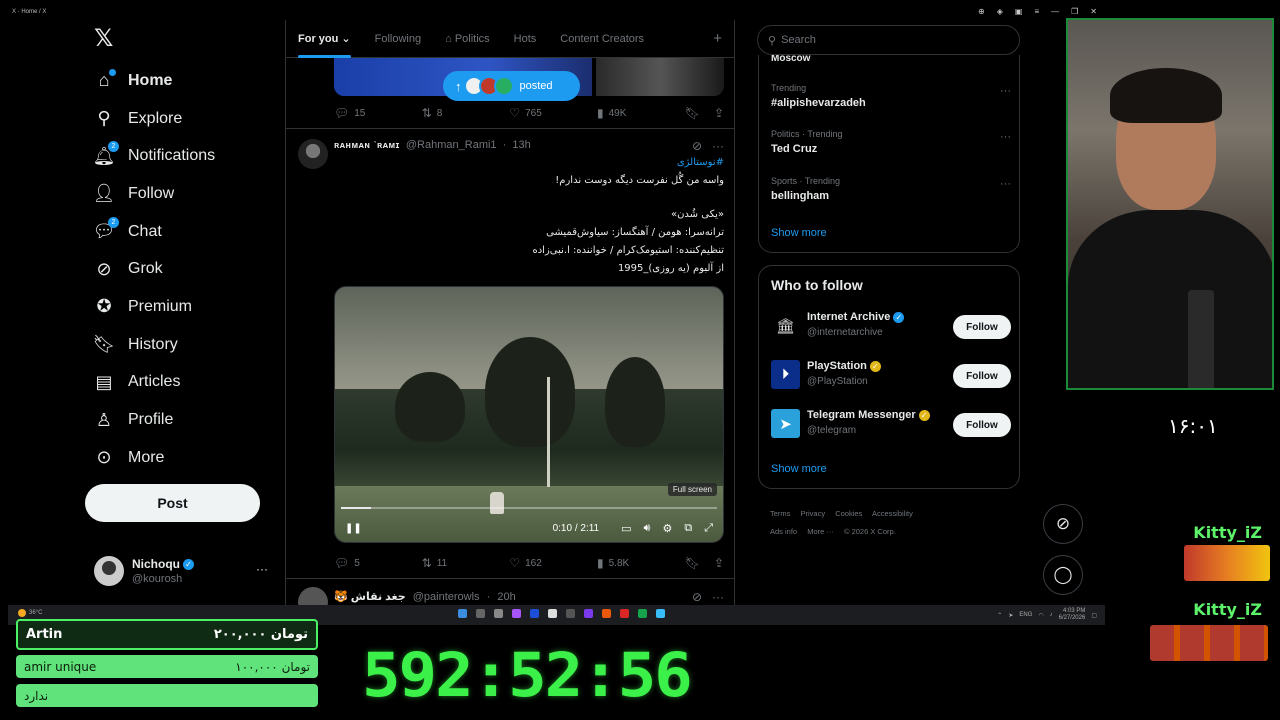 The height and width of the screenshot is (720, 1280). I want to click on follow-show-more-link: Show more, so click(799, 469).